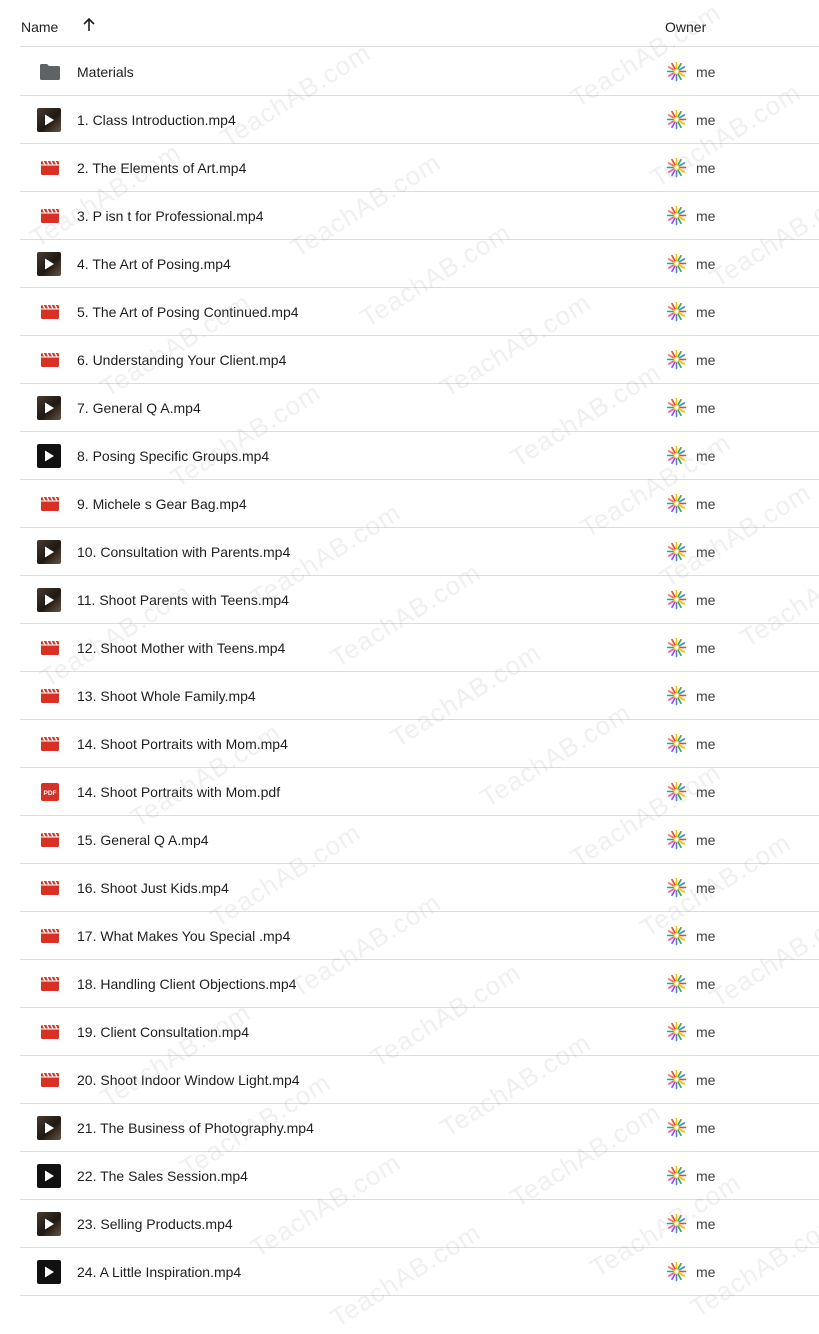 Image resolution: width=819 pixels, height=1334 pixels. I want to click on file-name: 1. Class Introduction.mp4, so click(156, 120).